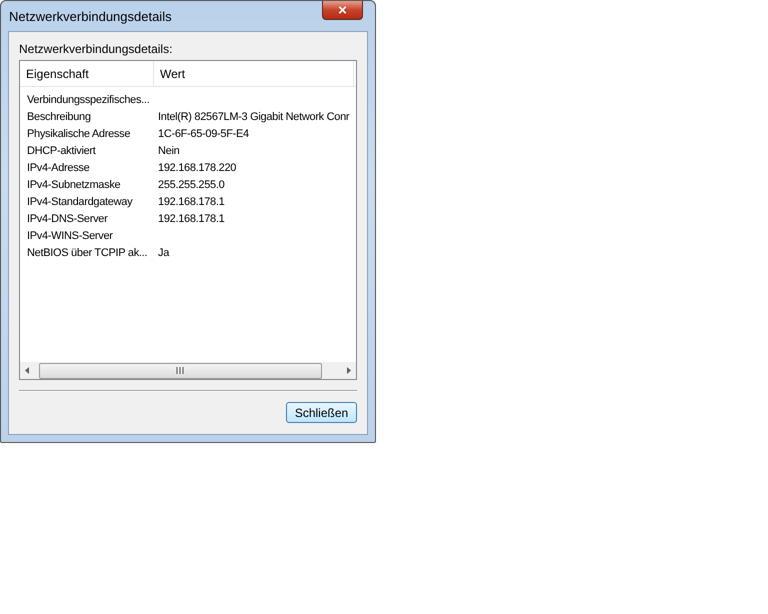 This screenshot has height=614, width=768. Describe the element at coordinates (321, 412) in the screenshot. I see `close-dialog-button: Schließen` at that location.